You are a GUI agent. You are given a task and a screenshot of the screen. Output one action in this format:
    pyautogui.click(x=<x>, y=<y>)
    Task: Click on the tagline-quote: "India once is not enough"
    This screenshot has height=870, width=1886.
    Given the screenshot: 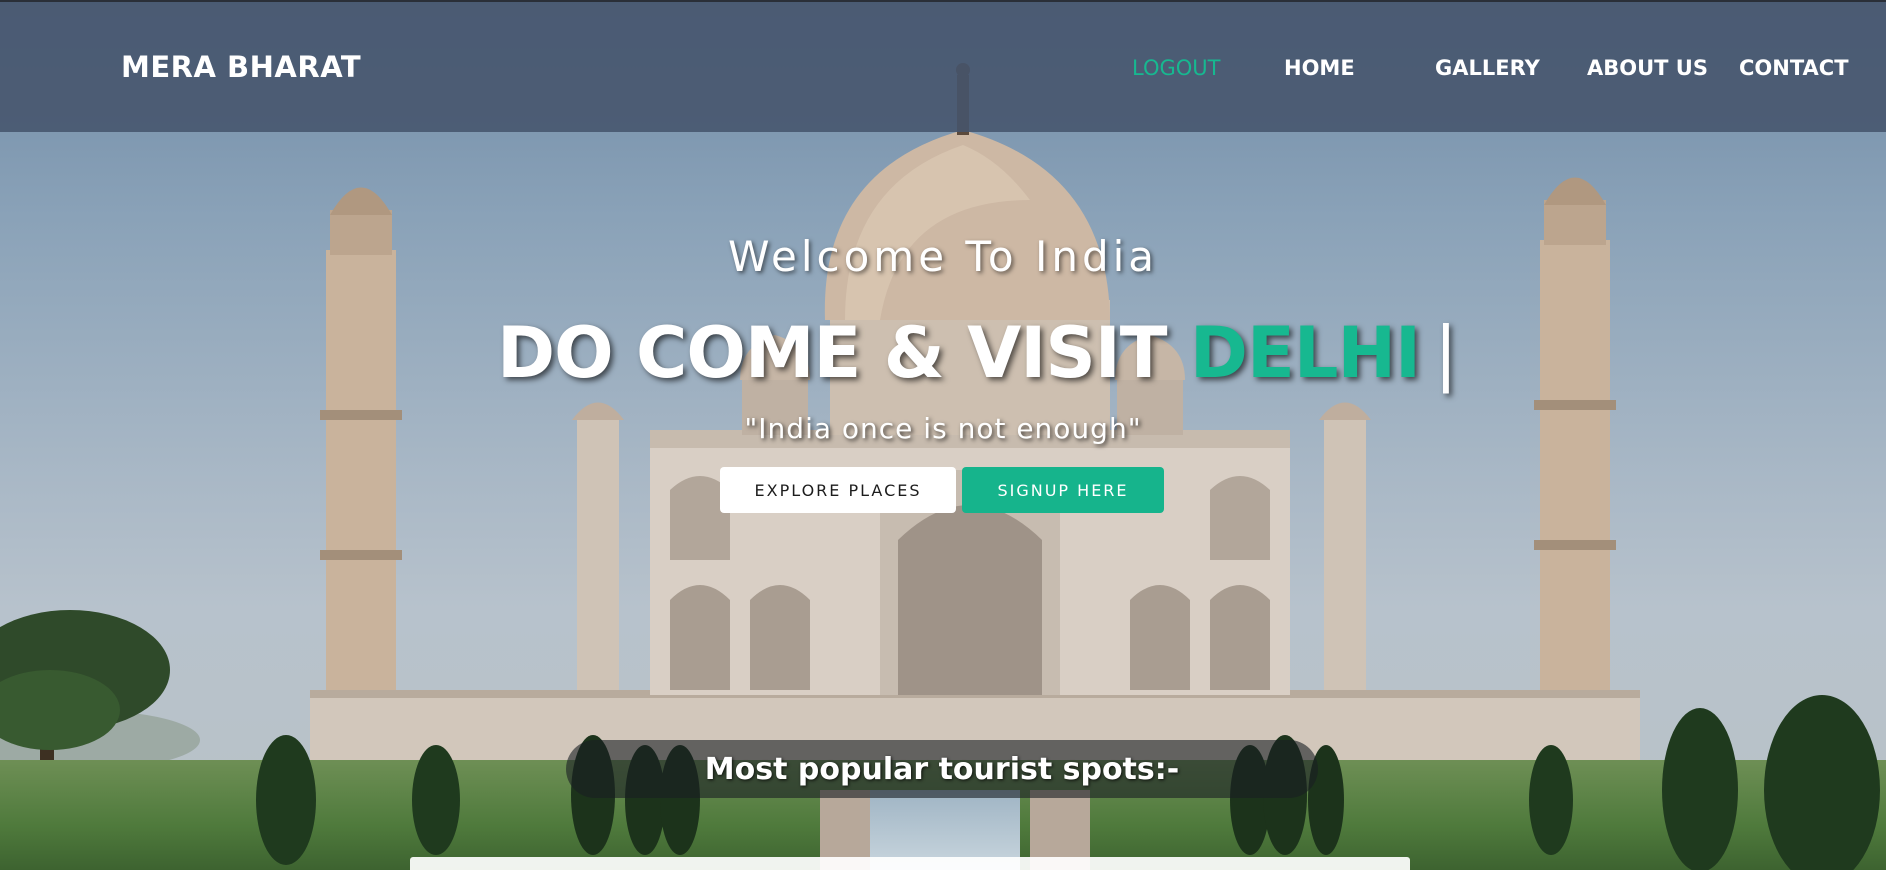 What is the action you would take?
    pyautogui.click(x=943, y=428)
    